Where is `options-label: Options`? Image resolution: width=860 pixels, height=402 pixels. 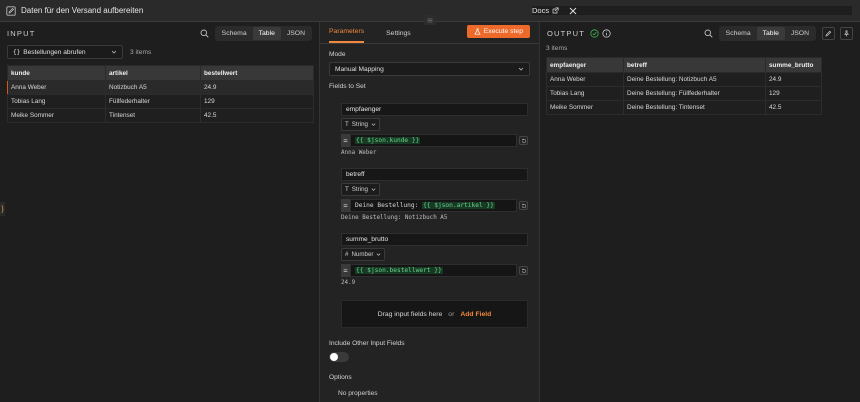
options-label: Options is located at coordinates (340, 377).